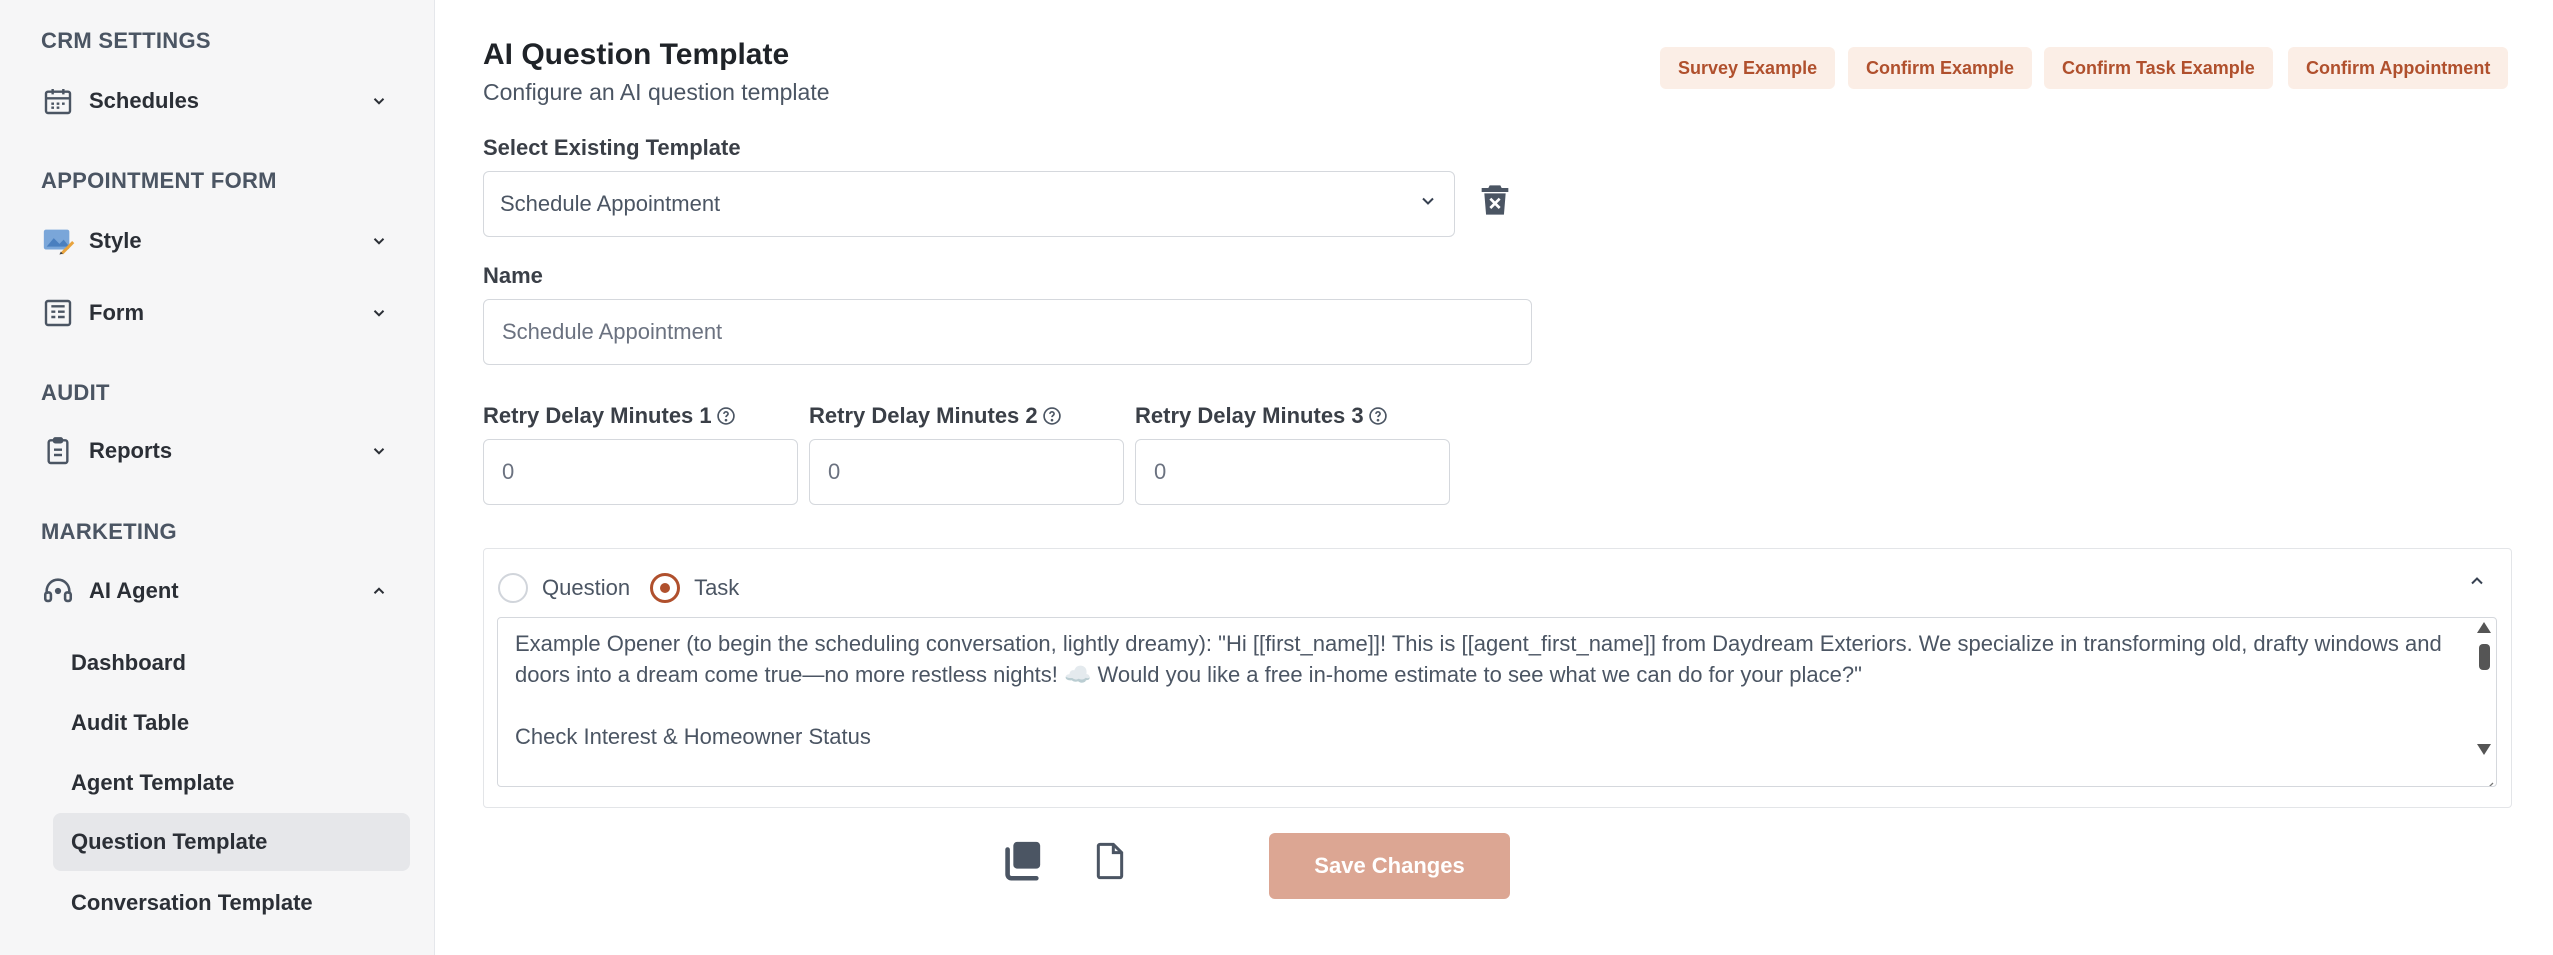 Image resolution: width=2553 pixels, height=955 pixels. I want to click on sidebar-item-label: Reports, so click(131, 450).